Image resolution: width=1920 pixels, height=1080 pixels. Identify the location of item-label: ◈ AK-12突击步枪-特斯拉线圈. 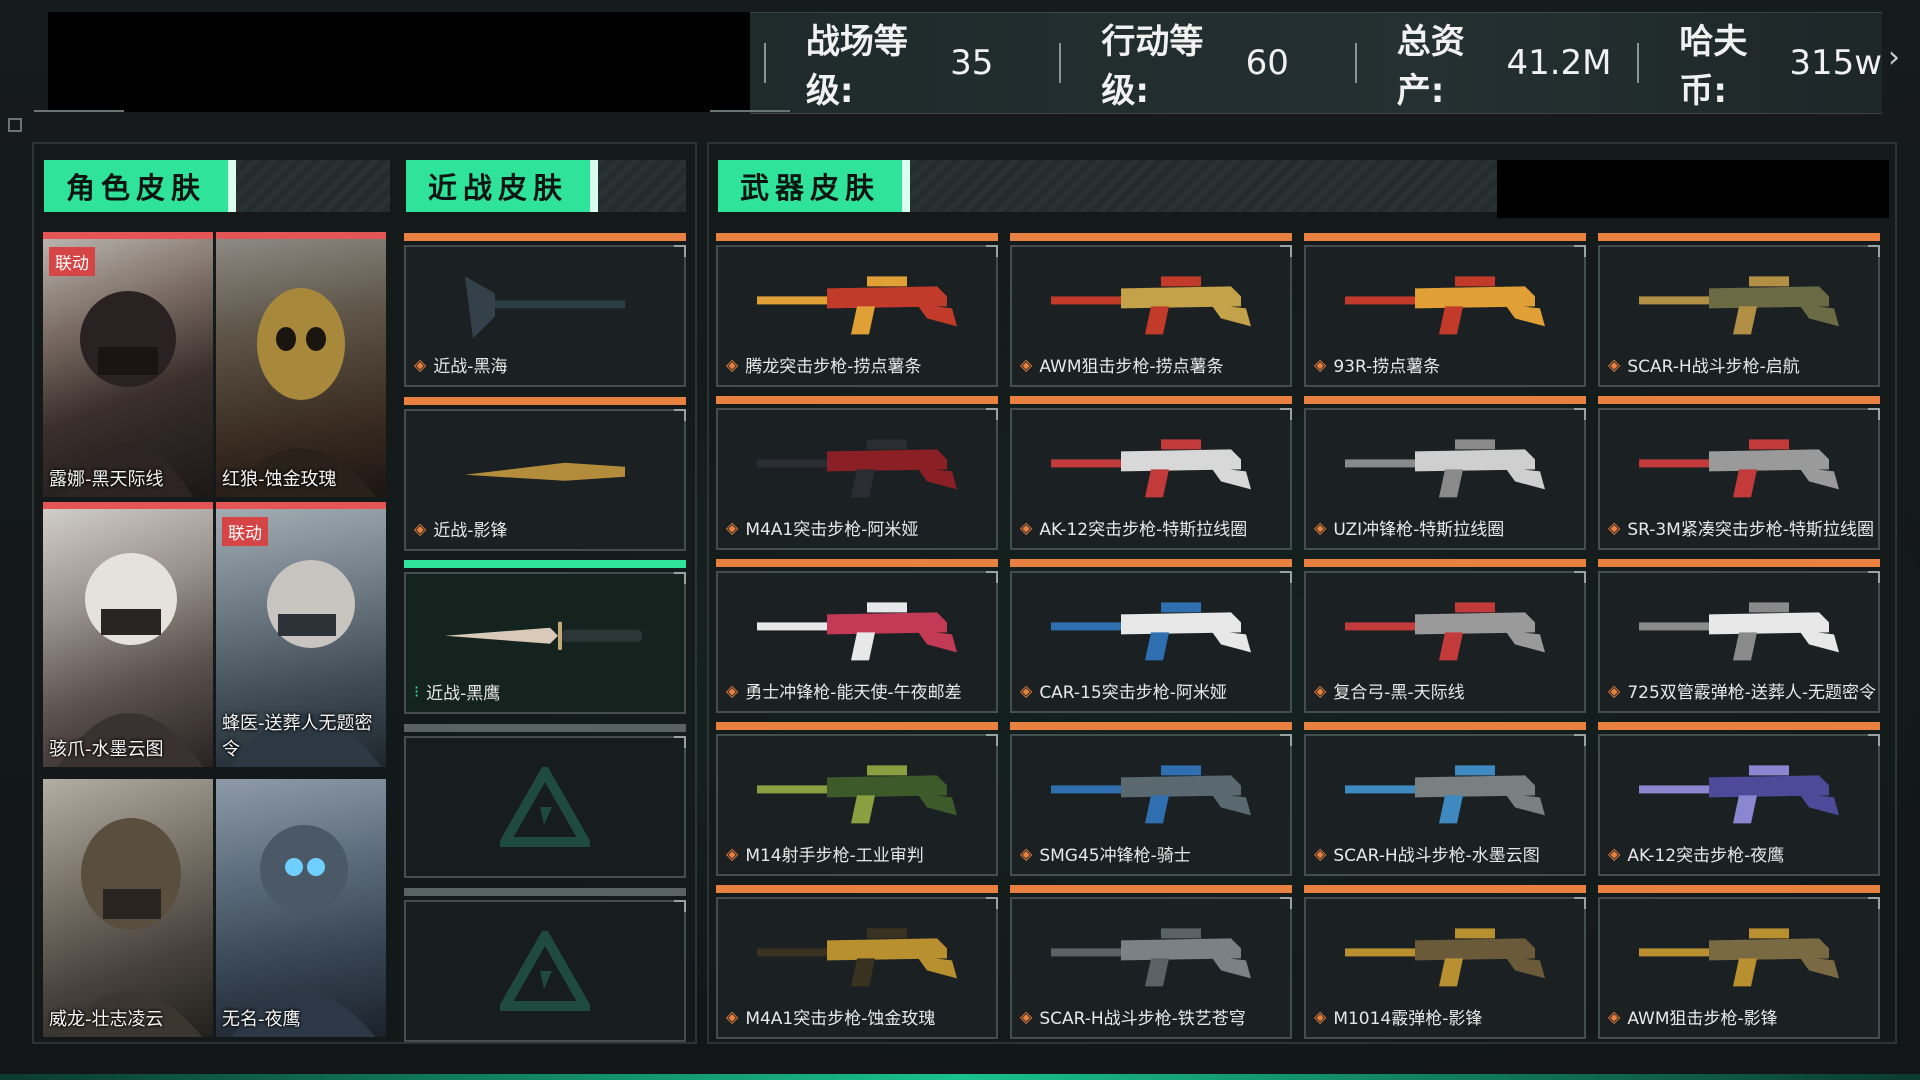
(1133, 527).